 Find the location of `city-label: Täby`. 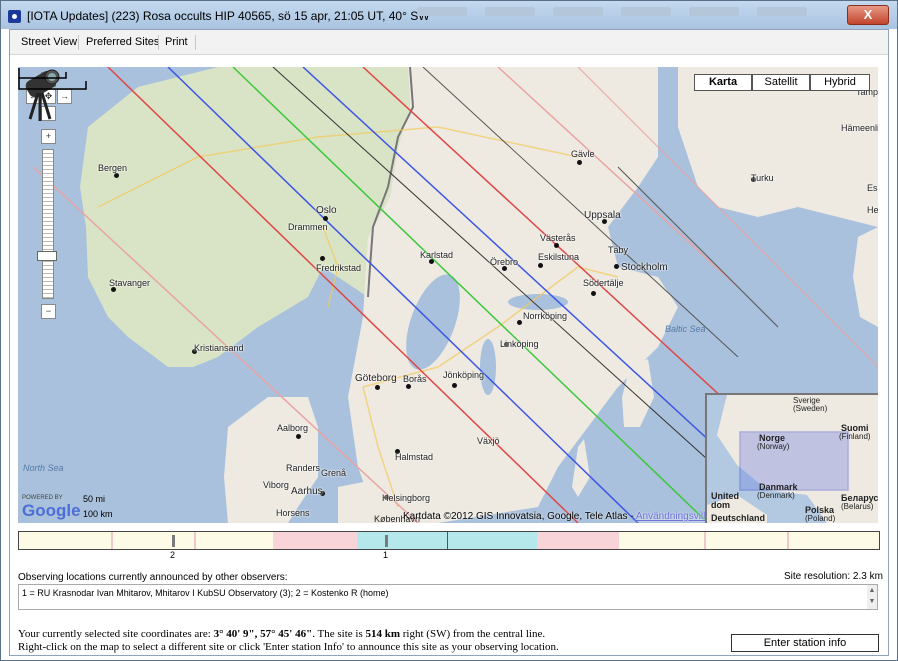

city-label: Täby is located at coordinates (618, 250).